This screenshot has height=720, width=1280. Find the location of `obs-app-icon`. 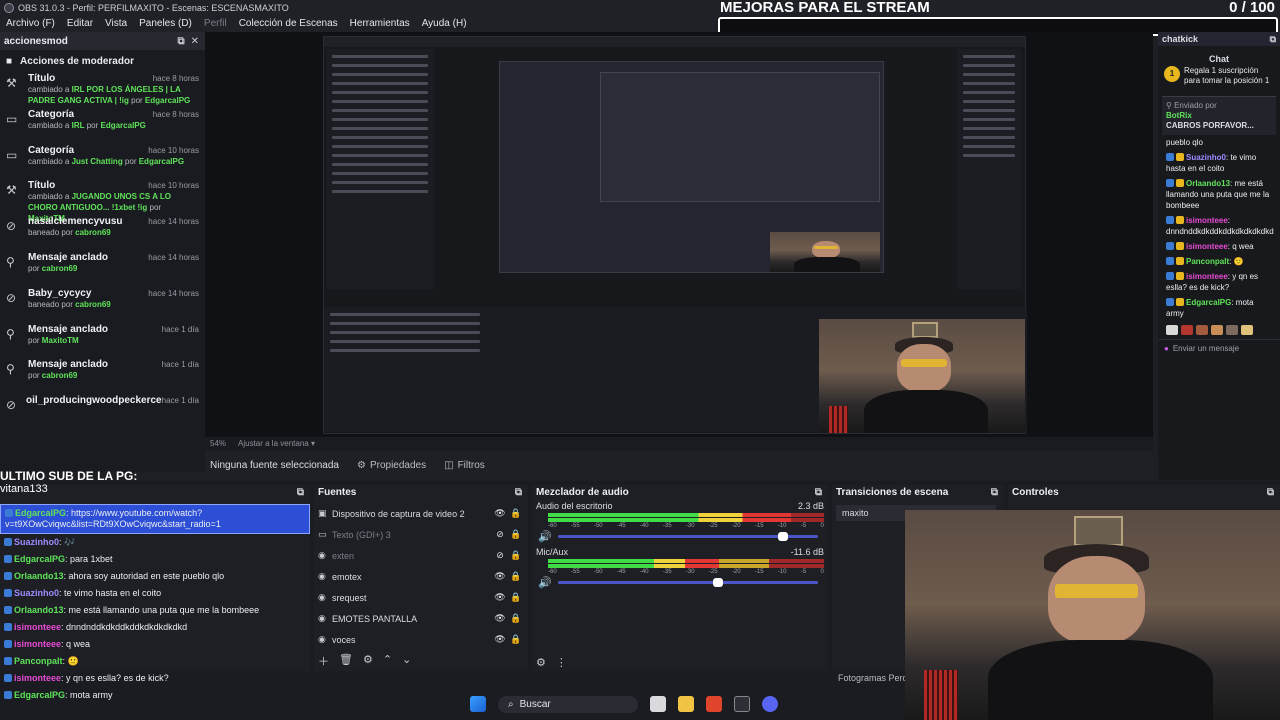

obs-app-icon is located at coordinates (742, 704).